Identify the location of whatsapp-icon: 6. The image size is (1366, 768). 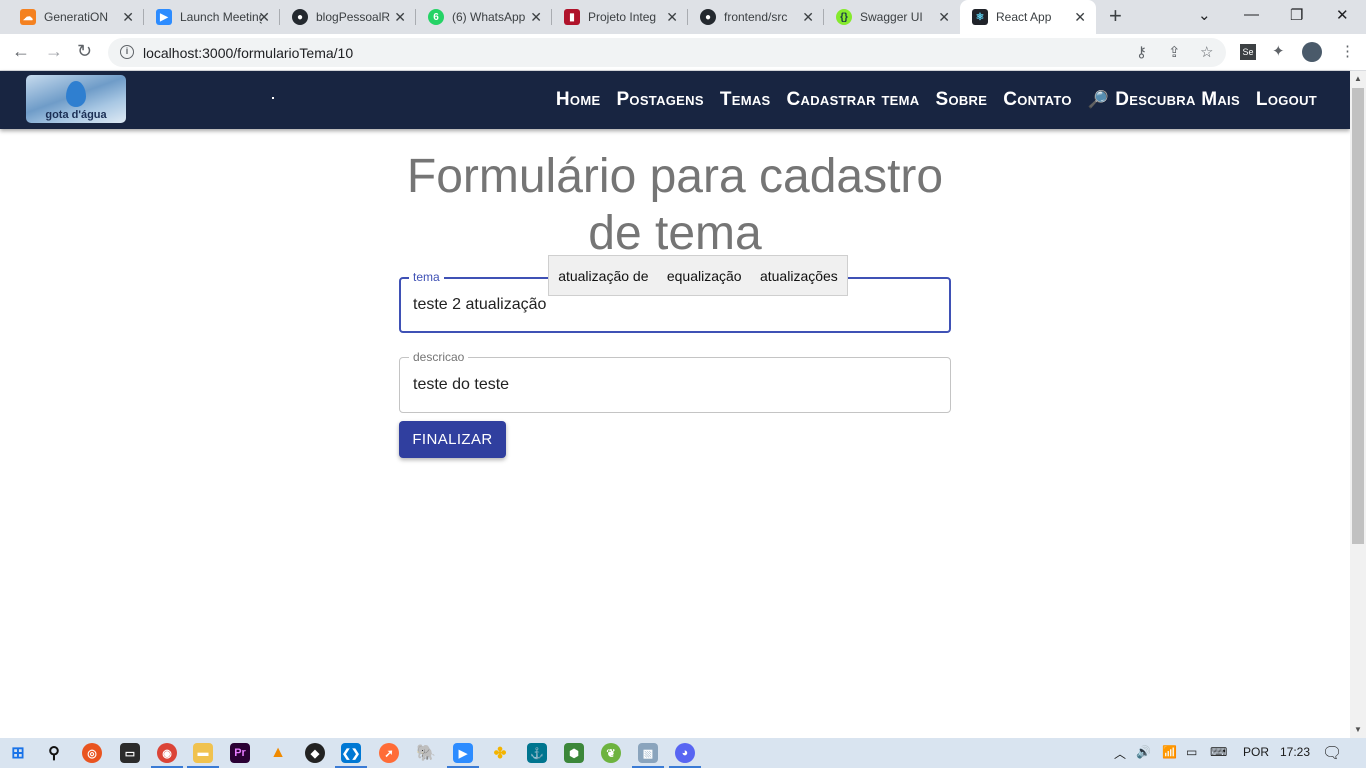
(436, 17).